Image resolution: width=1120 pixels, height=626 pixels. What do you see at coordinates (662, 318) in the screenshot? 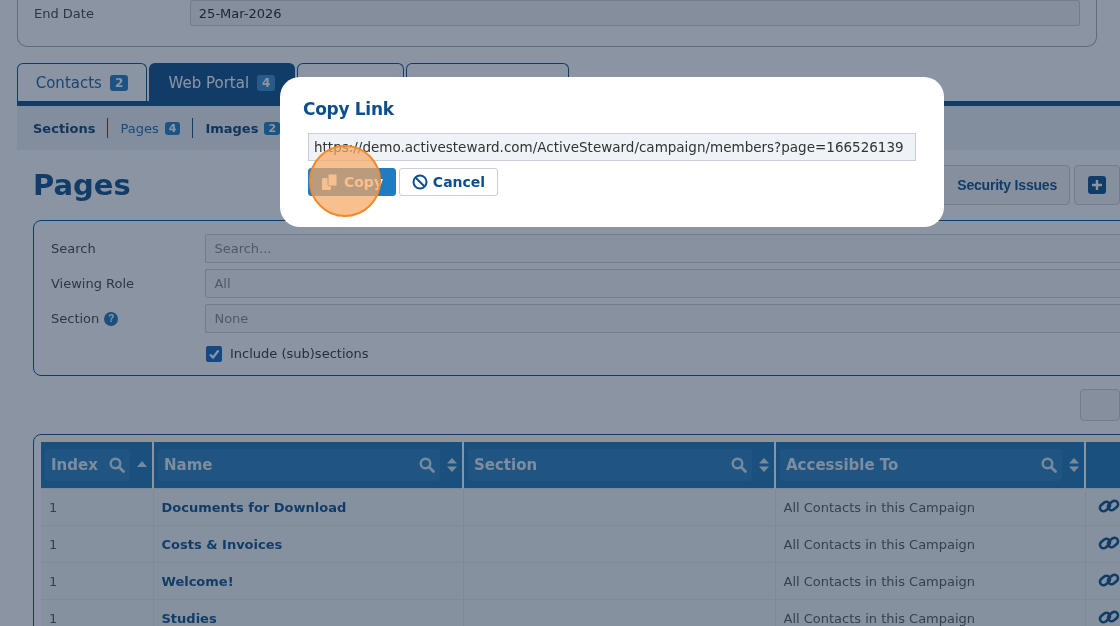
I see `search-field: None` at bounding box center [662, 318].